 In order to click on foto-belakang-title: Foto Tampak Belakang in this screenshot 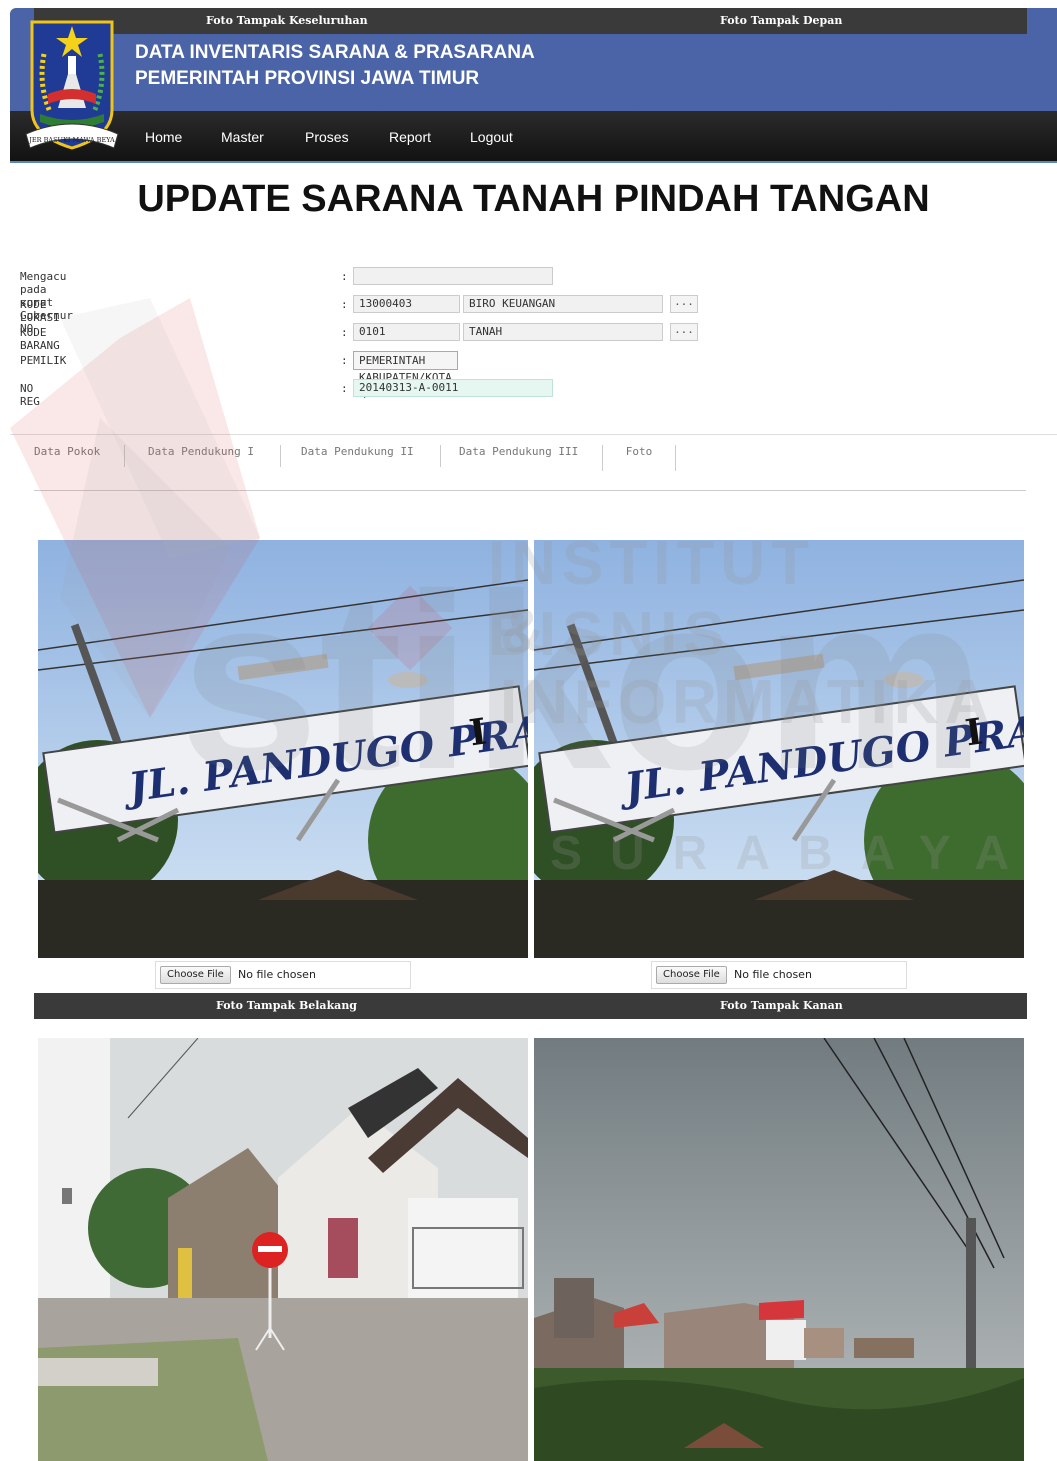, I will do `click(287, 1005)`.